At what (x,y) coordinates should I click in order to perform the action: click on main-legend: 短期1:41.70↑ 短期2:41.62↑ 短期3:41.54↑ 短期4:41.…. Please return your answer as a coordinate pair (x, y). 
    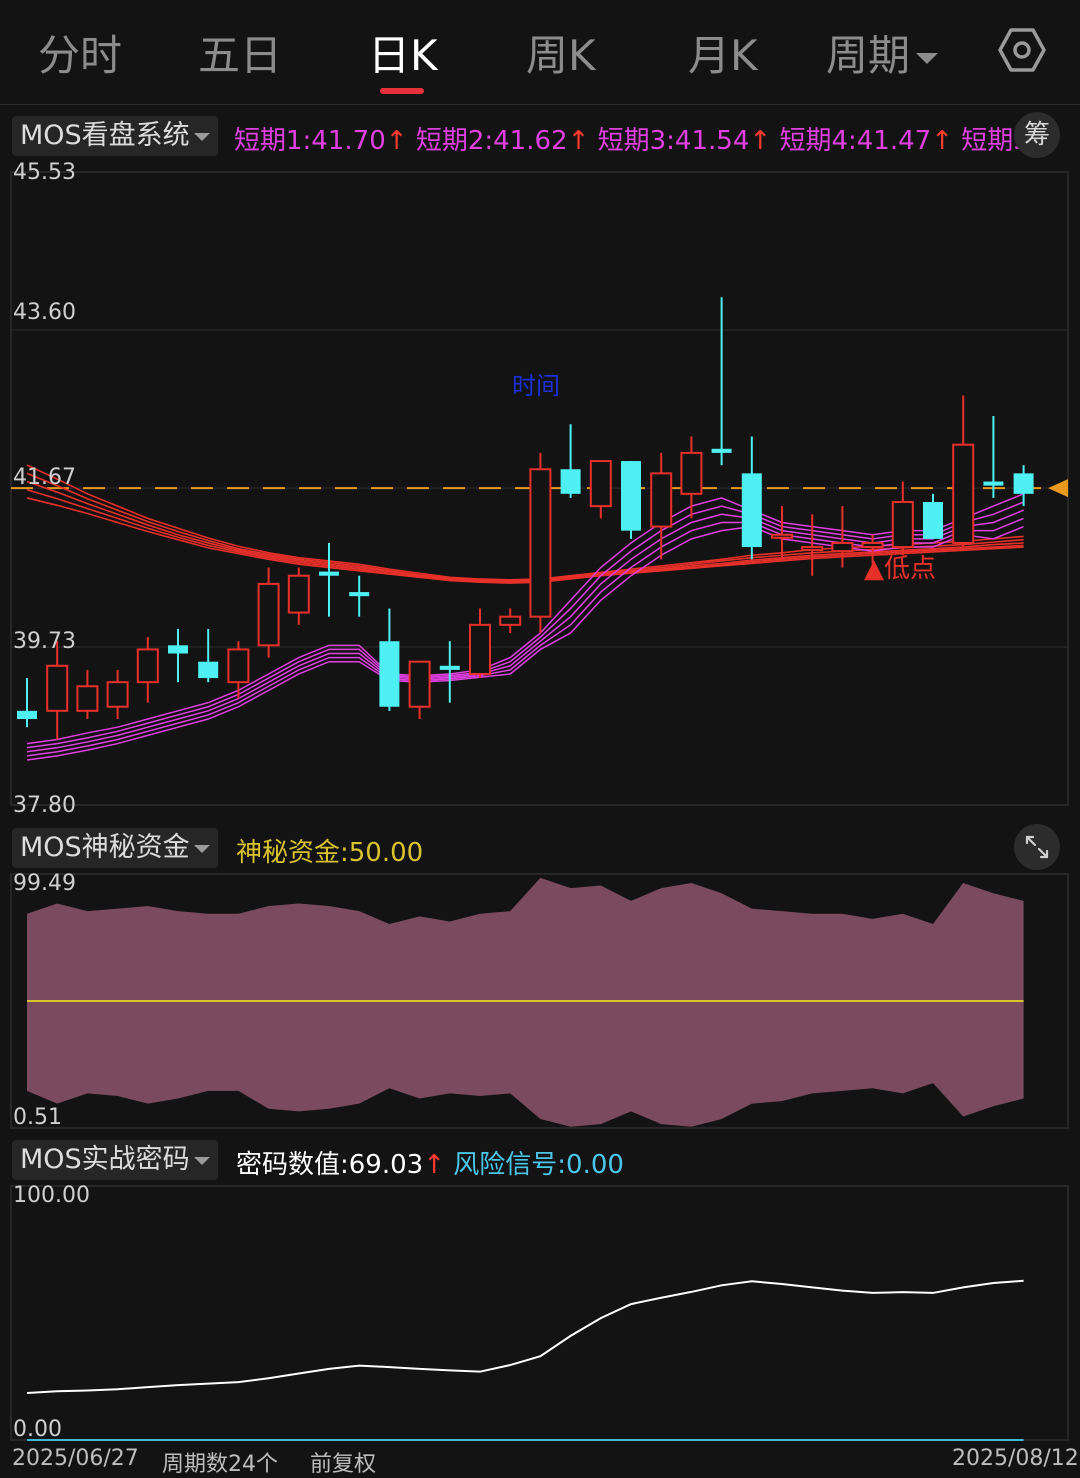
    Looking at the image, I should click on (632, 138).